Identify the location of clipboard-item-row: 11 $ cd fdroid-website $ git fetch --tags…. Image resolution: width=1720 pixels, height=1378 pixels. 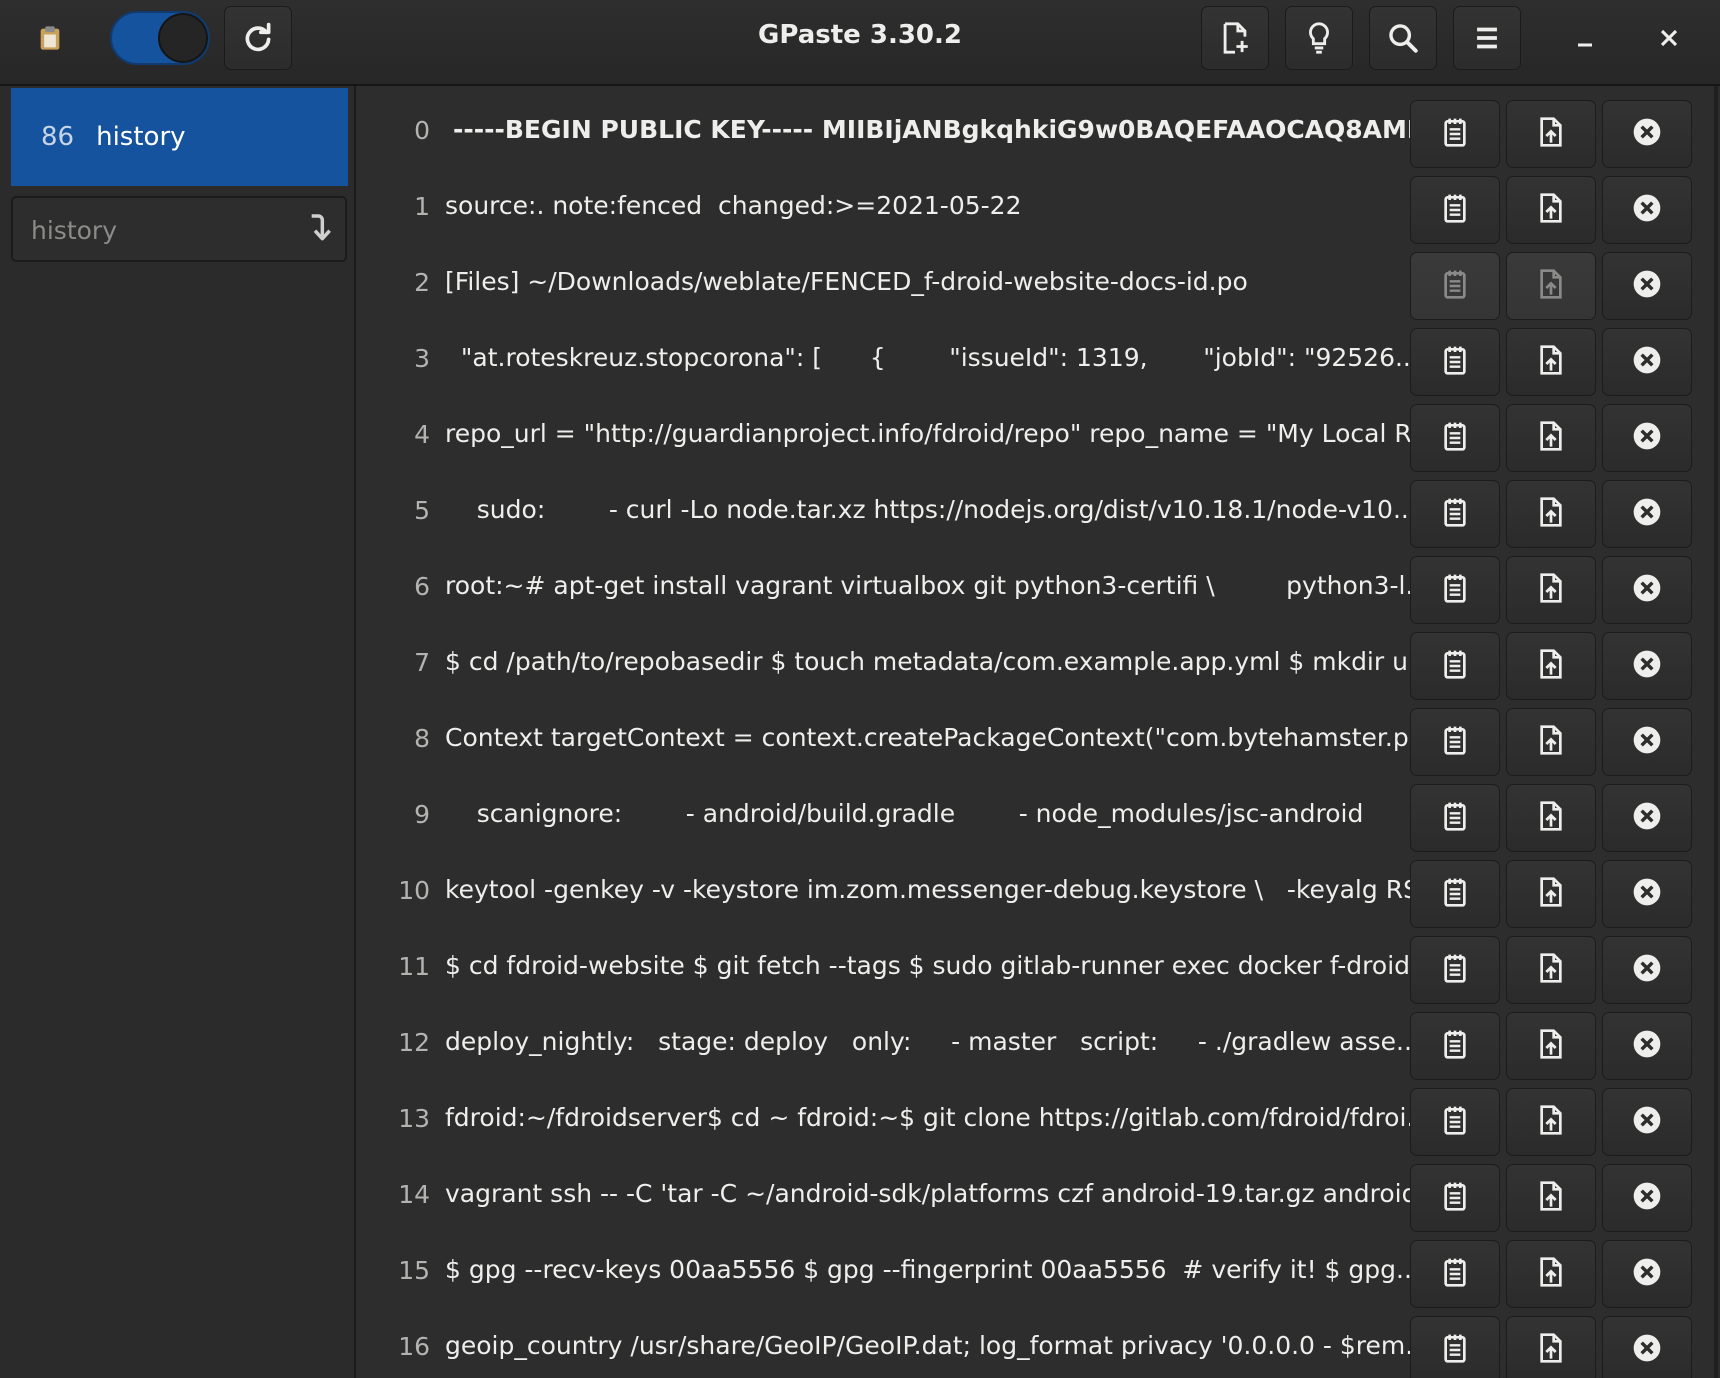
(1038, 970).